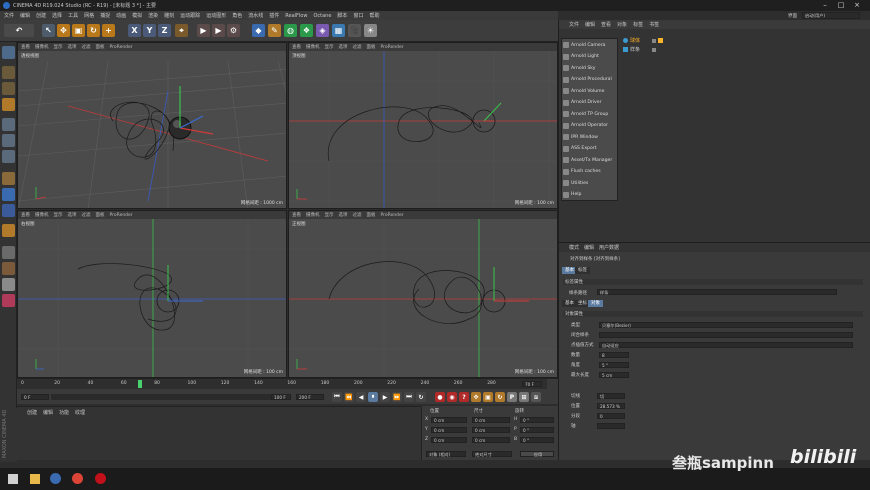  I want to click on om-menu-item: 文件, so click(574, 24).